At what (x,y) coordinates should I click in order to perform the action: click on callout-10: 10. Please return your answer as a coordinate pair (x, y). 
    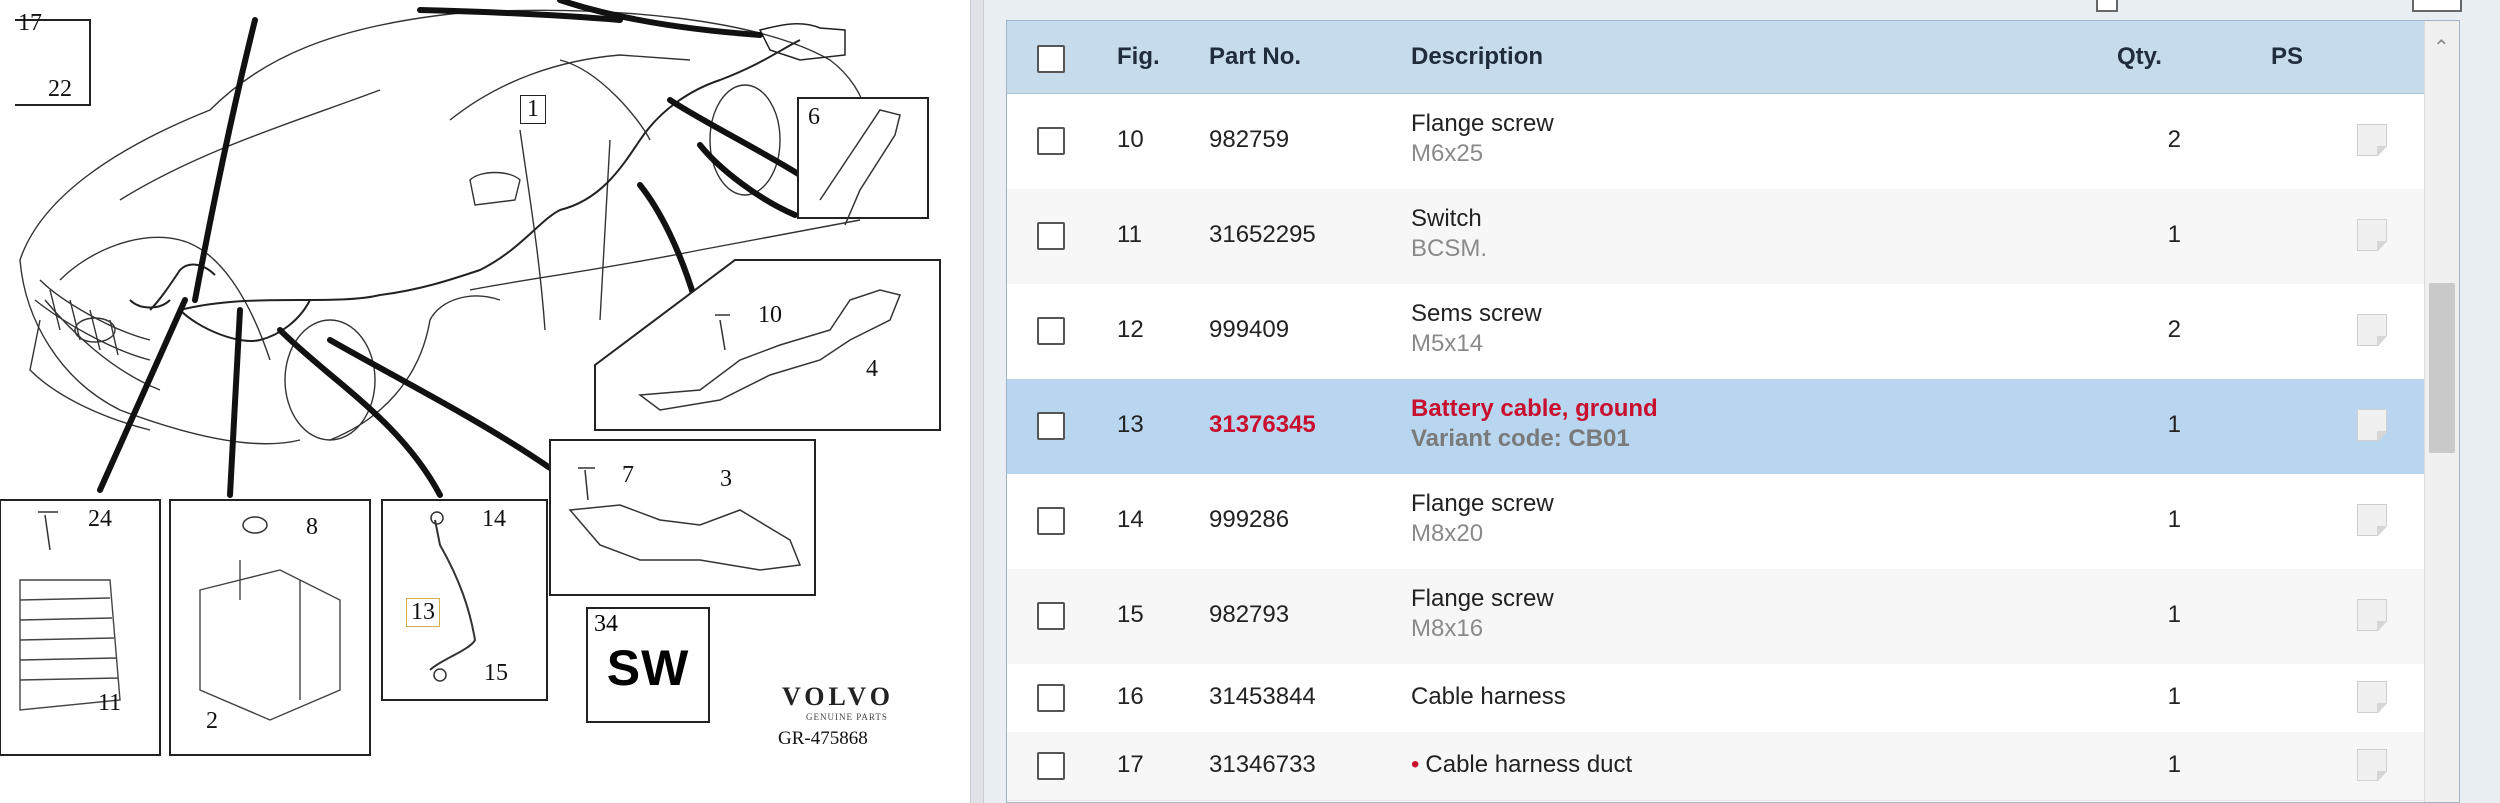
    Looking at the image, I should click on (770, 315).